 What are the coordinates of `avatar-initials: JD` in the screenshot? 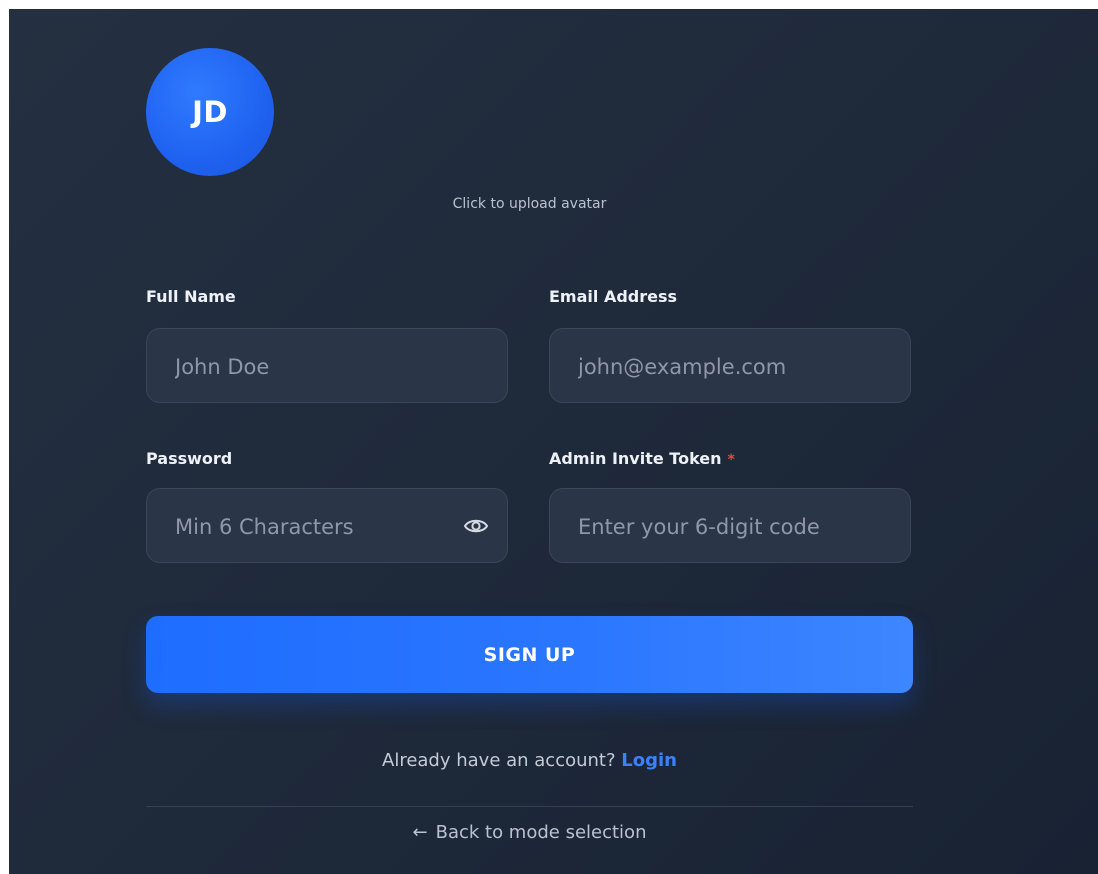 It's located at (210, 112).